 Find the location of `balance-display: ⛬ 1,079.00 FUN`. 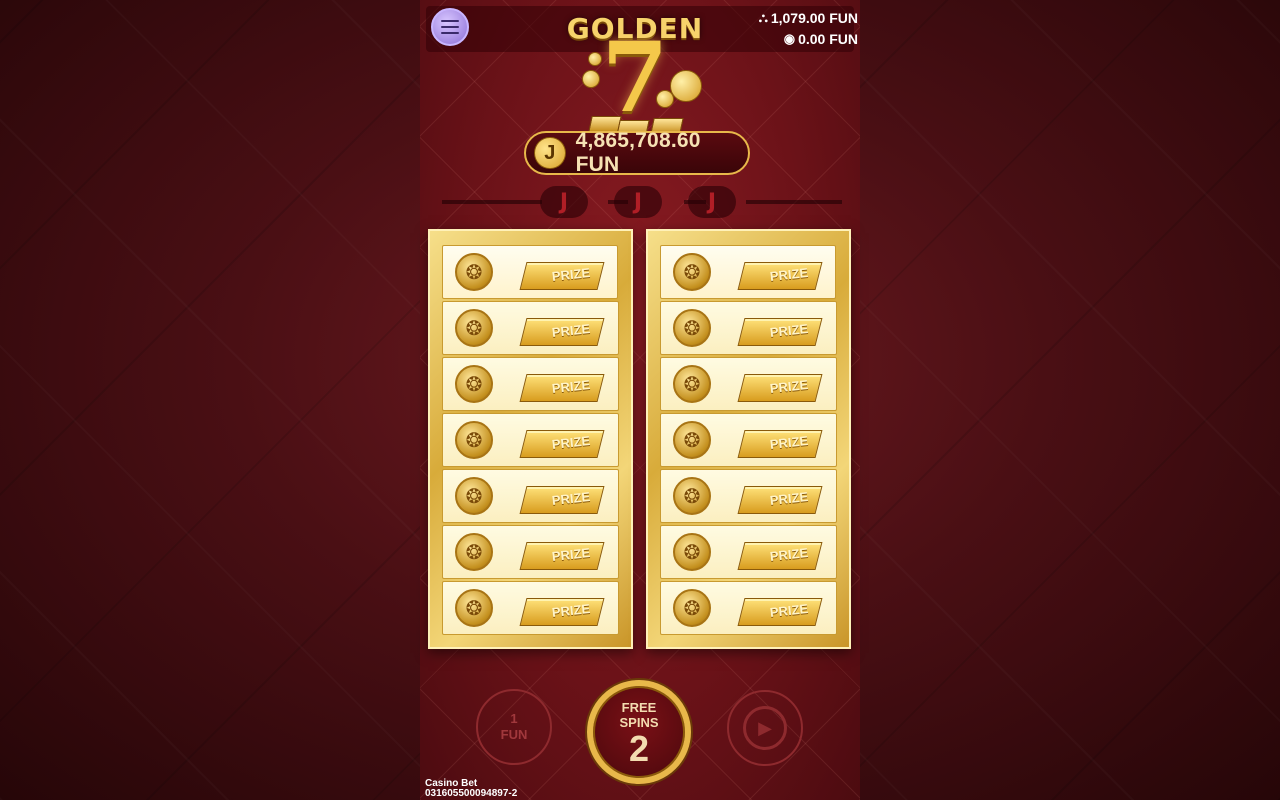

balance-display: ⛬ 1,079.00 FUN is located at coordinates (808, 18).